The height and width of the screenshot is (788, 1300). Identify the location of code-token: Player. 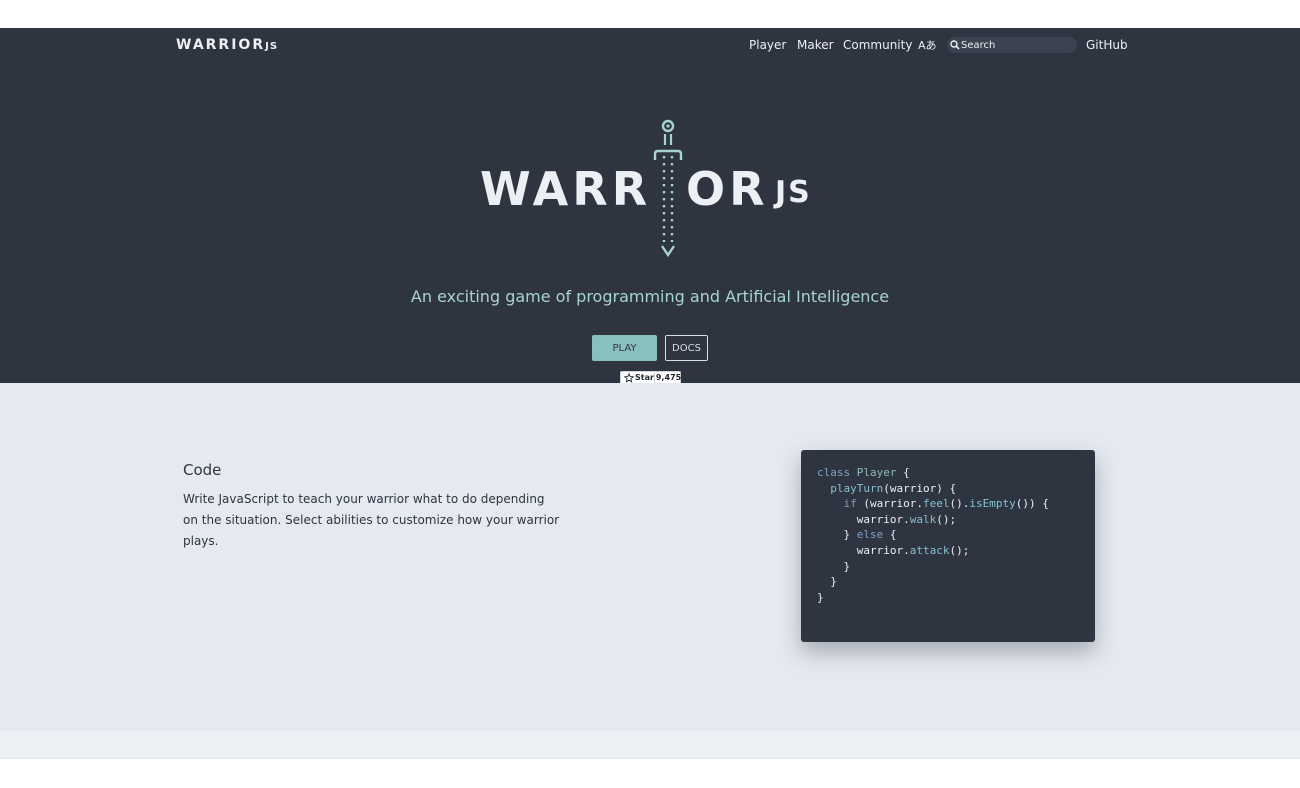
(876, 472).